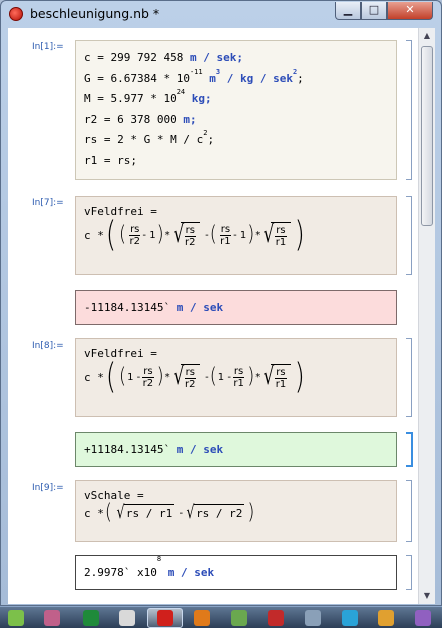  I want to click on vschale-name: vSchale =, so click(114, 495).